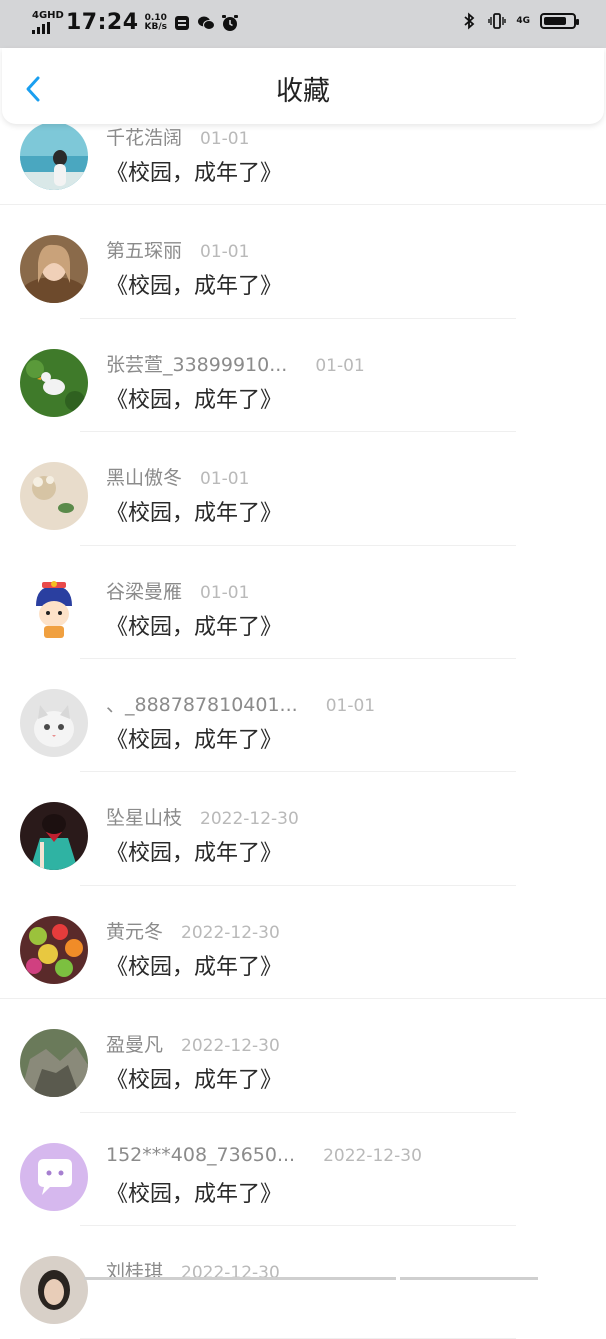 The height and width of the screenshot is (1339, 606). Describe the element at coordinates (555, 21) in the screenshot. I see `battery-level` at that location.